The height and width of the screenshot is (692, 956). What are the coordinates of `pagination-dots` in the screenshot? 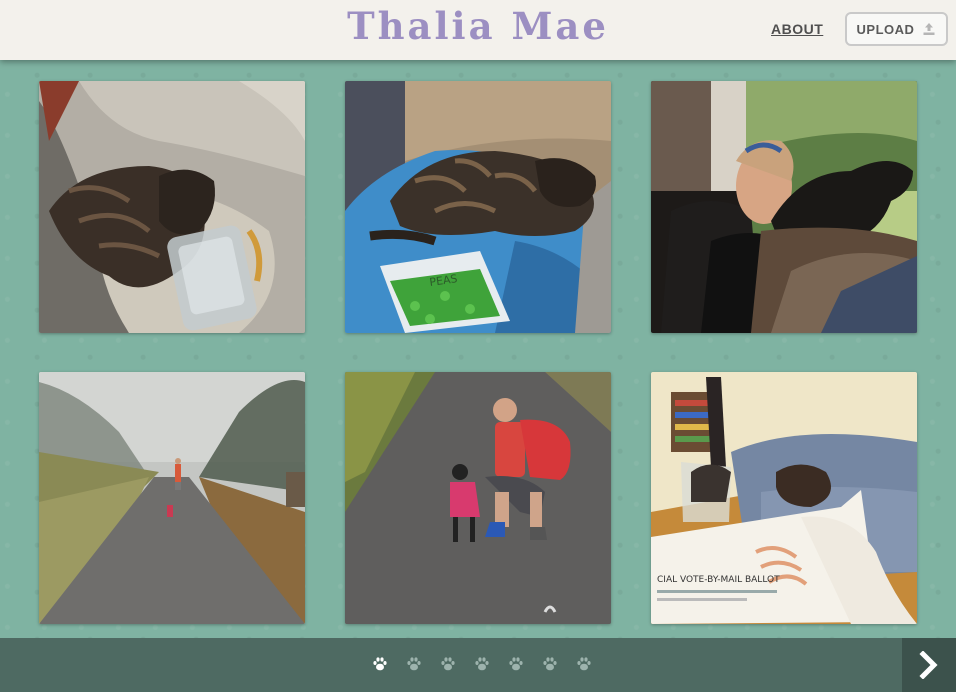 It's located at (482, 664).